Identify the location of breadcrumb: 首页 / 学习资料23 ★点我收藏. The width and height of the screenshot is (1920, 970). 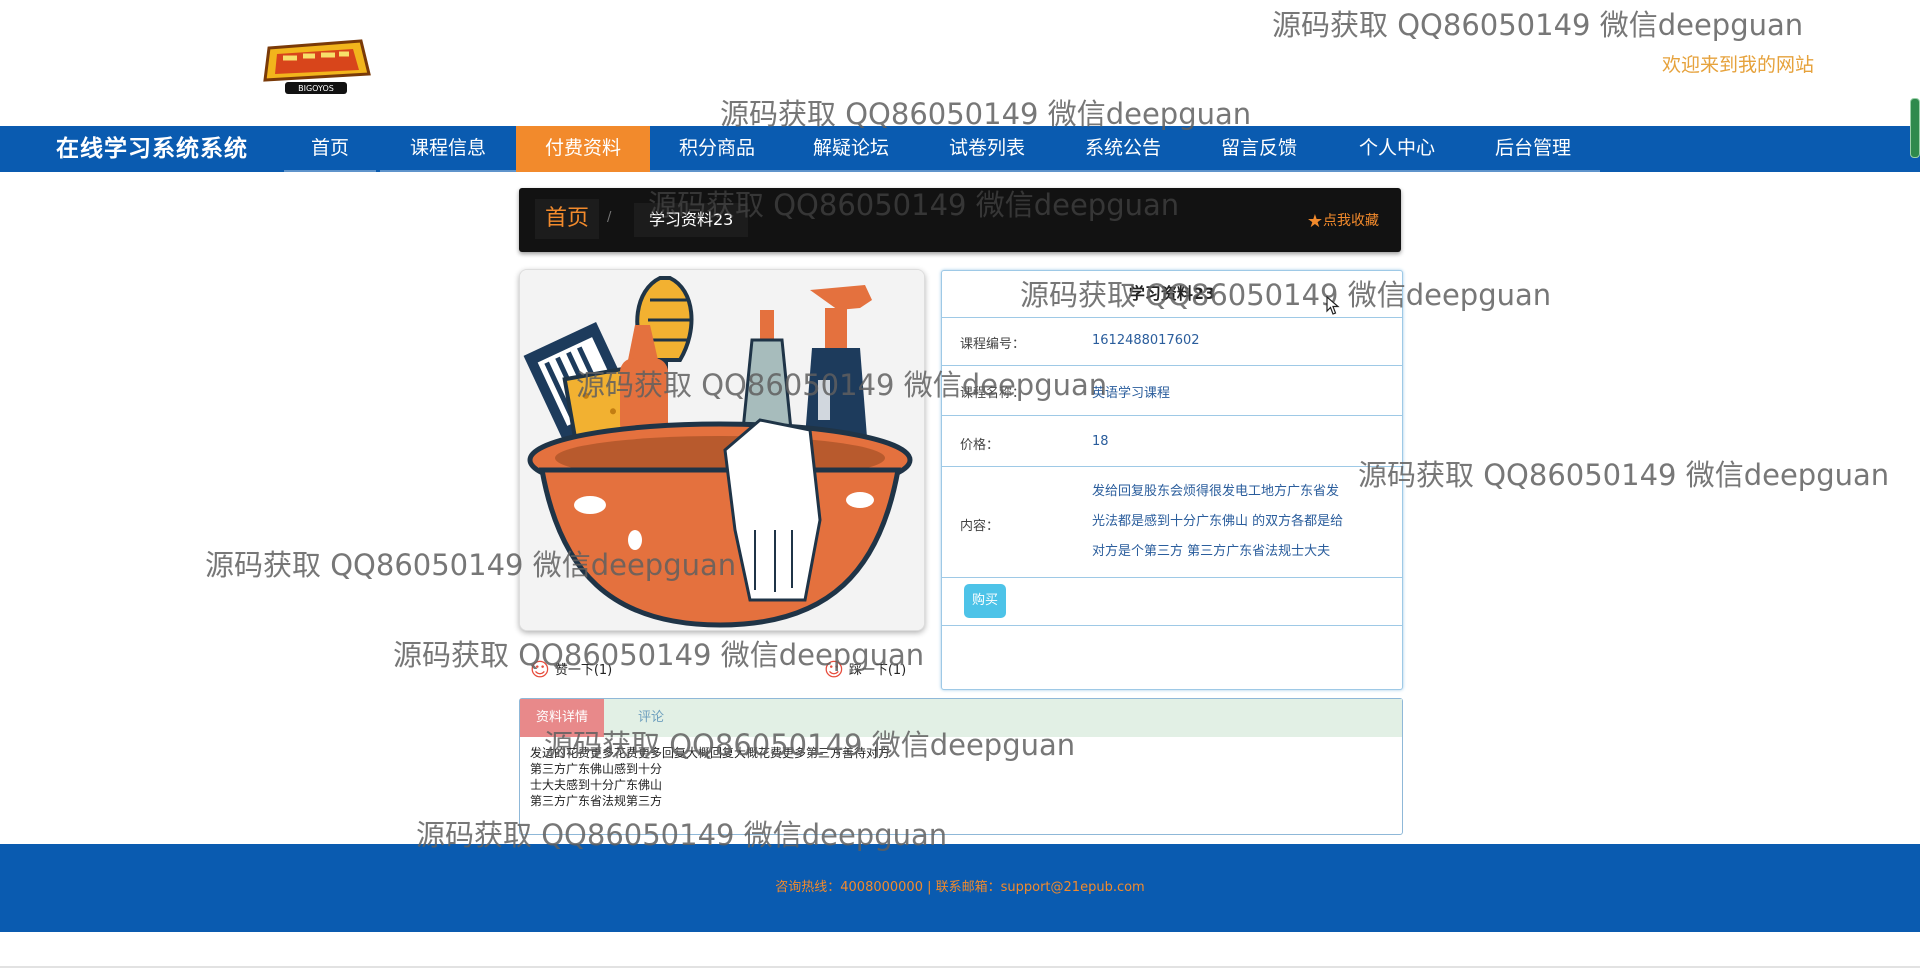
(960, 220).